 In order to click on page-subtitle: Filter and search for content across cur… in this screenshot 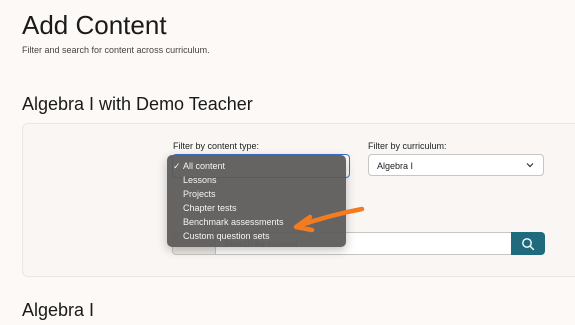, I will do `click(116, 50)`.